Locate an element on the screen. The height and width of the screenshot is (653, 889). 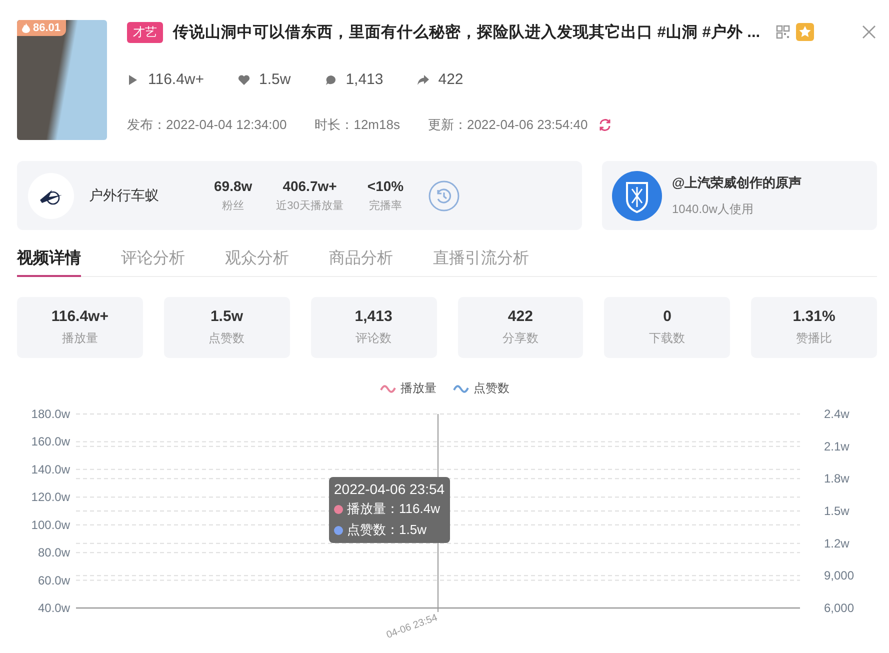
summary-value: 1,413 is located at coordinates (373, 316).